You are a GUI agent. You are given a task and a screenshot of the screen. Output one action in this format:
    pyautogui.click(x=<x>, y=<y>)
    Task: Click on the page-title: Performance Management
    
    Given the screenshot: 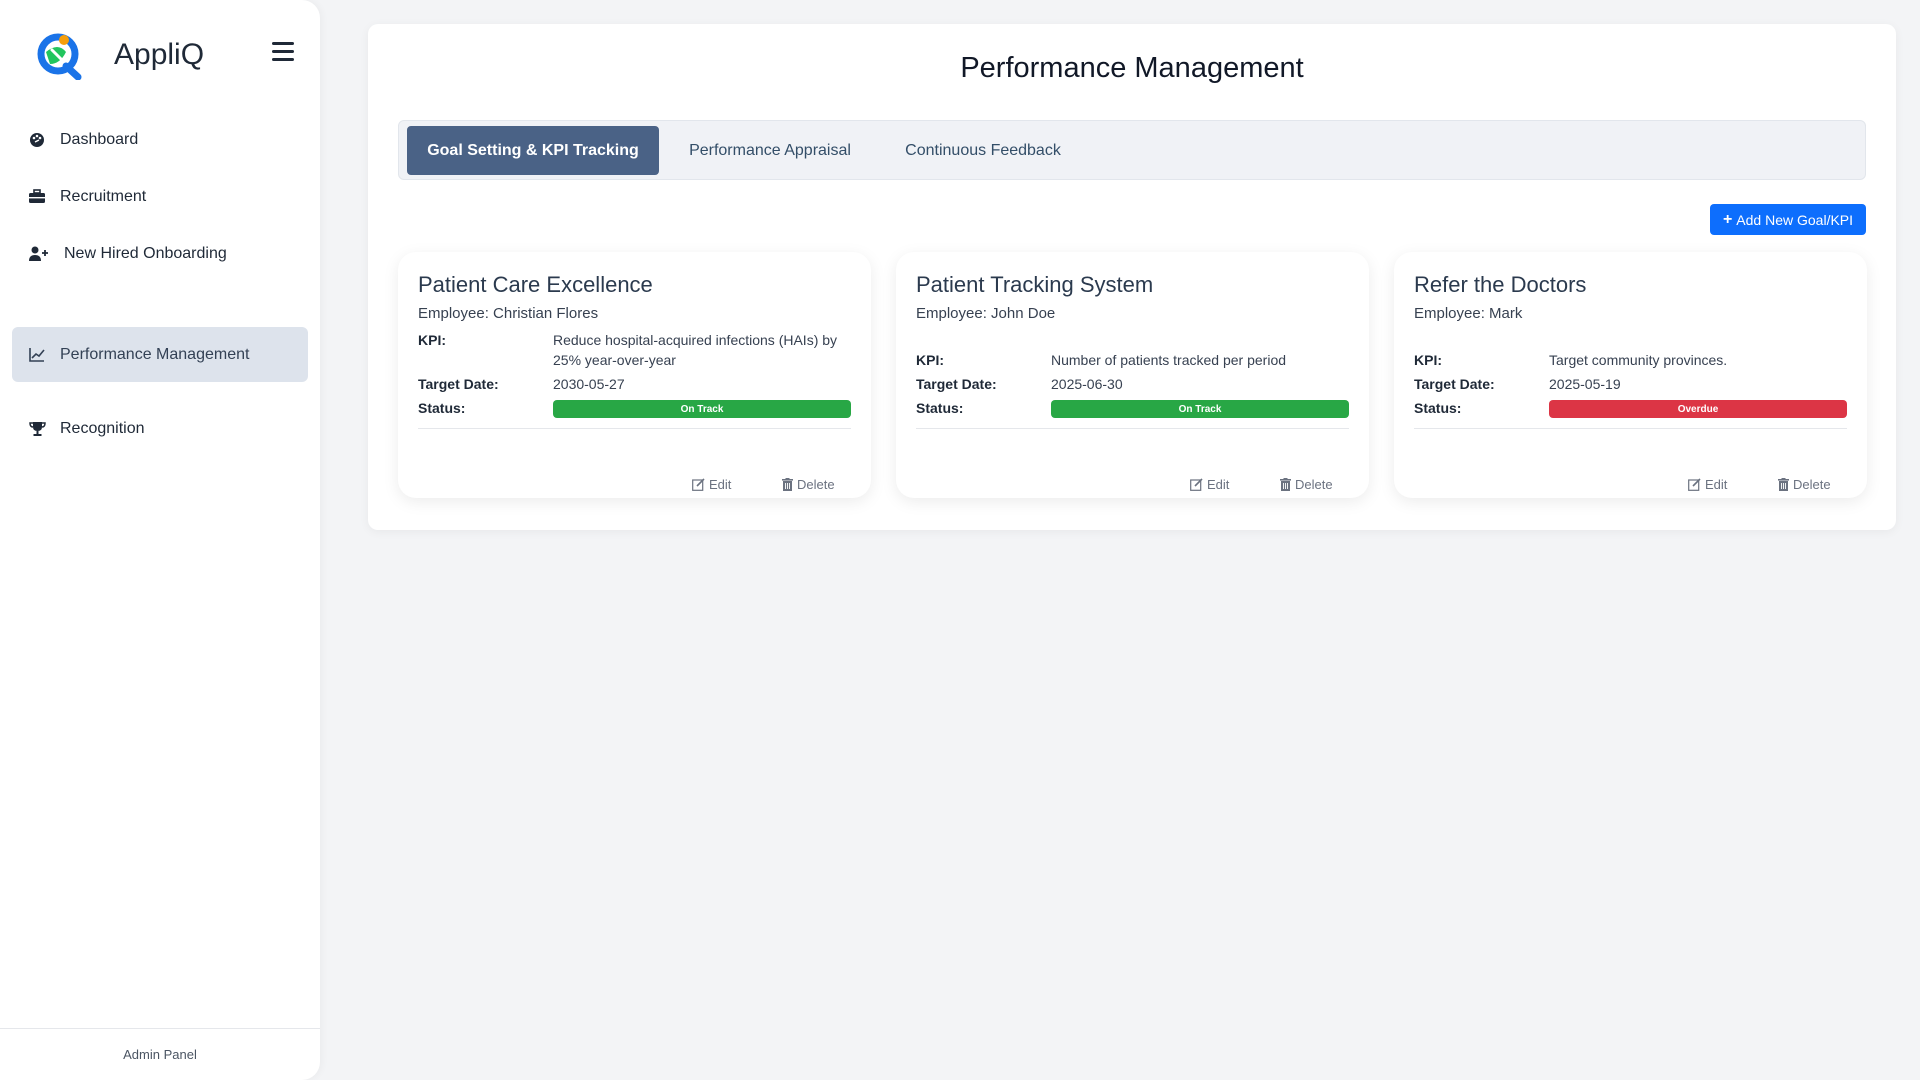 What is the action you would take?
    pyautogui.click(x=1132, y=68)
    